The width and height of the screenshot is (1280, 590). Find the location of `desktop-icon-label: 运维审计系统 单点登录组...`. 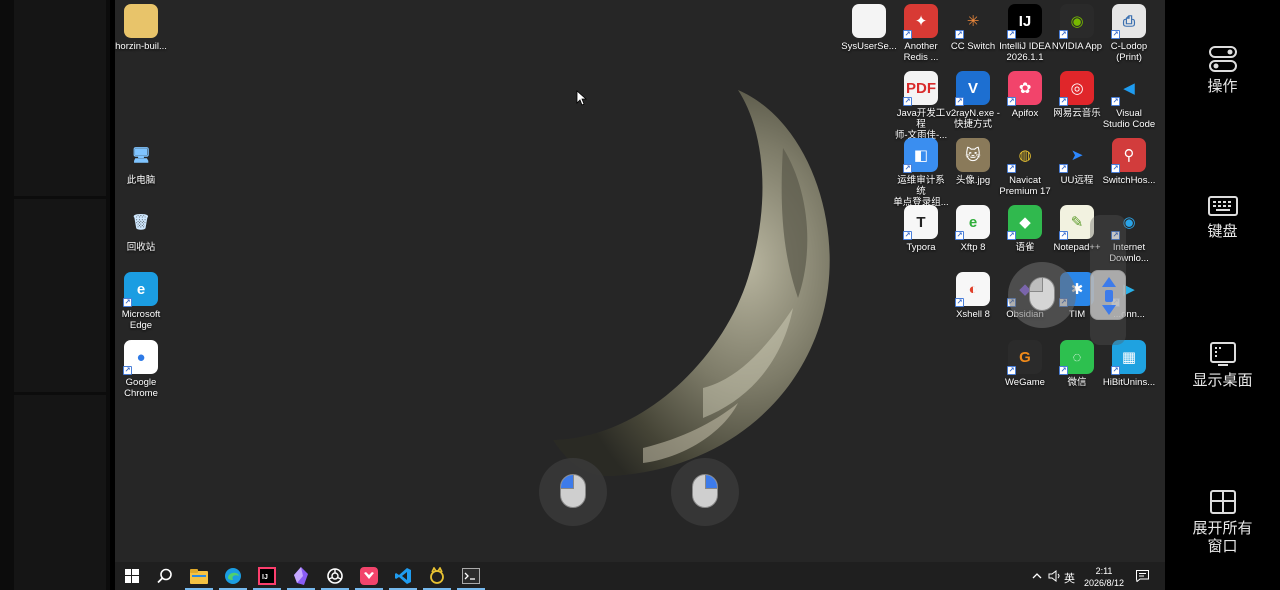

desktop-icon-label: 运维审计系统 单点登录组... is located at coordinates (921, 191).